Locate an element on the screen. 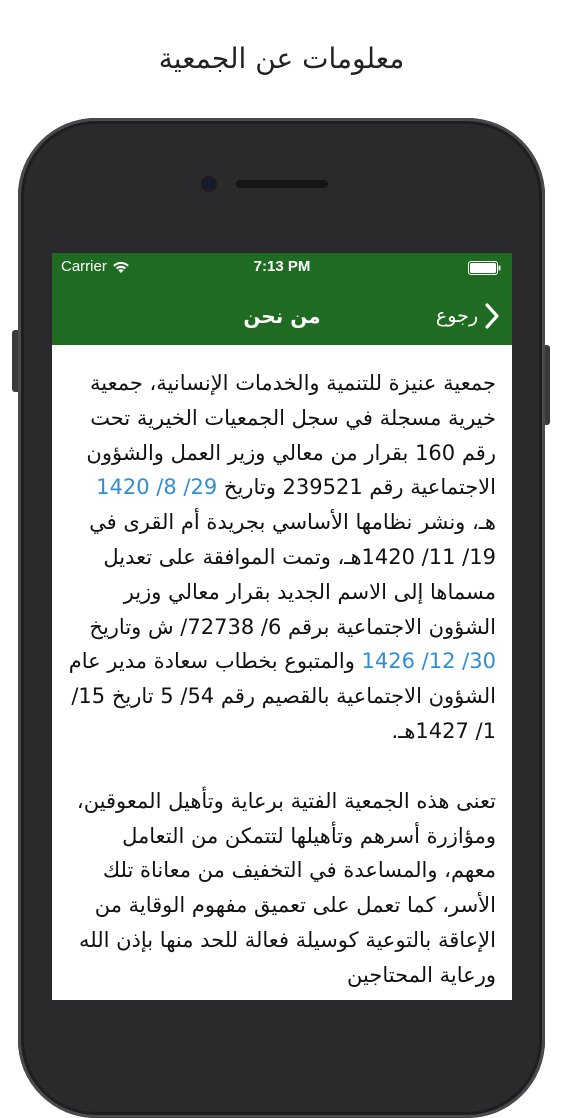 This screenshot has height=1118, width=563. battery-icon is located at coordinates (484, 268).